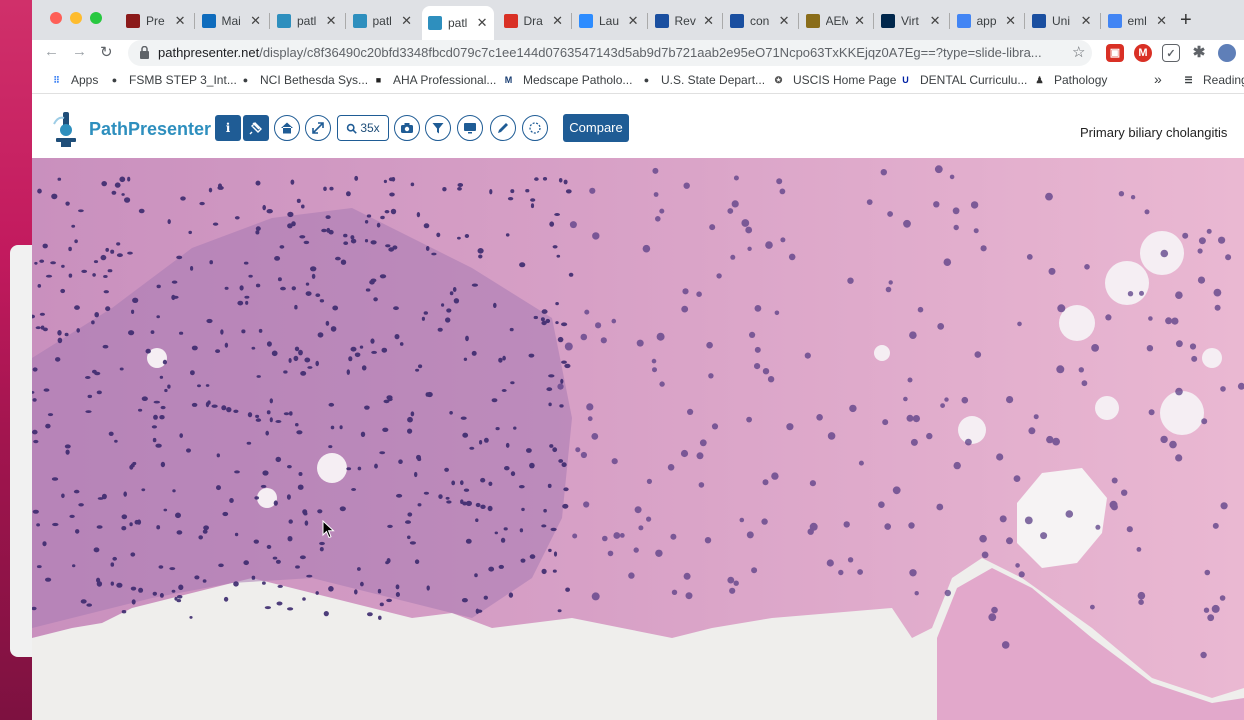 Image resolution: width=1244 pixels, height=720 pixels. What do you see at coordinates (534, 21) in the screenshot?
I see `browser-tab: Dra ✕` at bounding box center [534, 21].